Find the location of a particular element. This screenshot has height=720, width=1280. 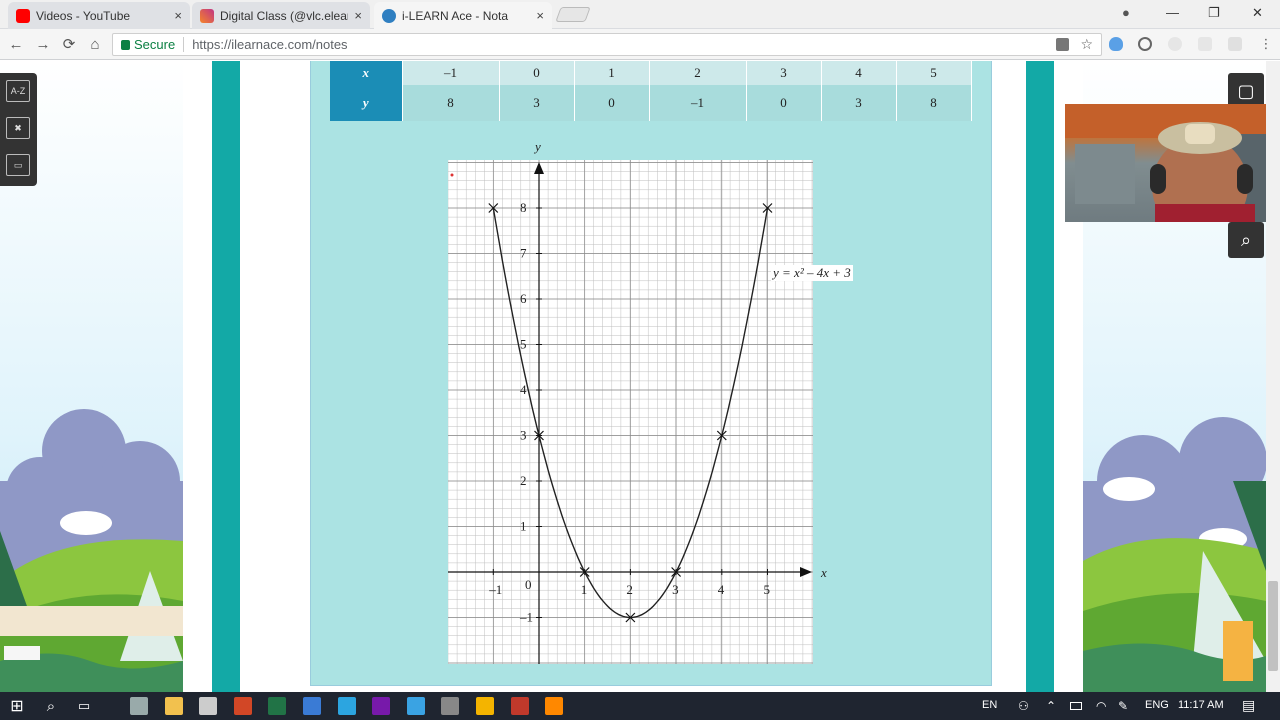

x-axis-label: x is located at coordinates (824, 572).